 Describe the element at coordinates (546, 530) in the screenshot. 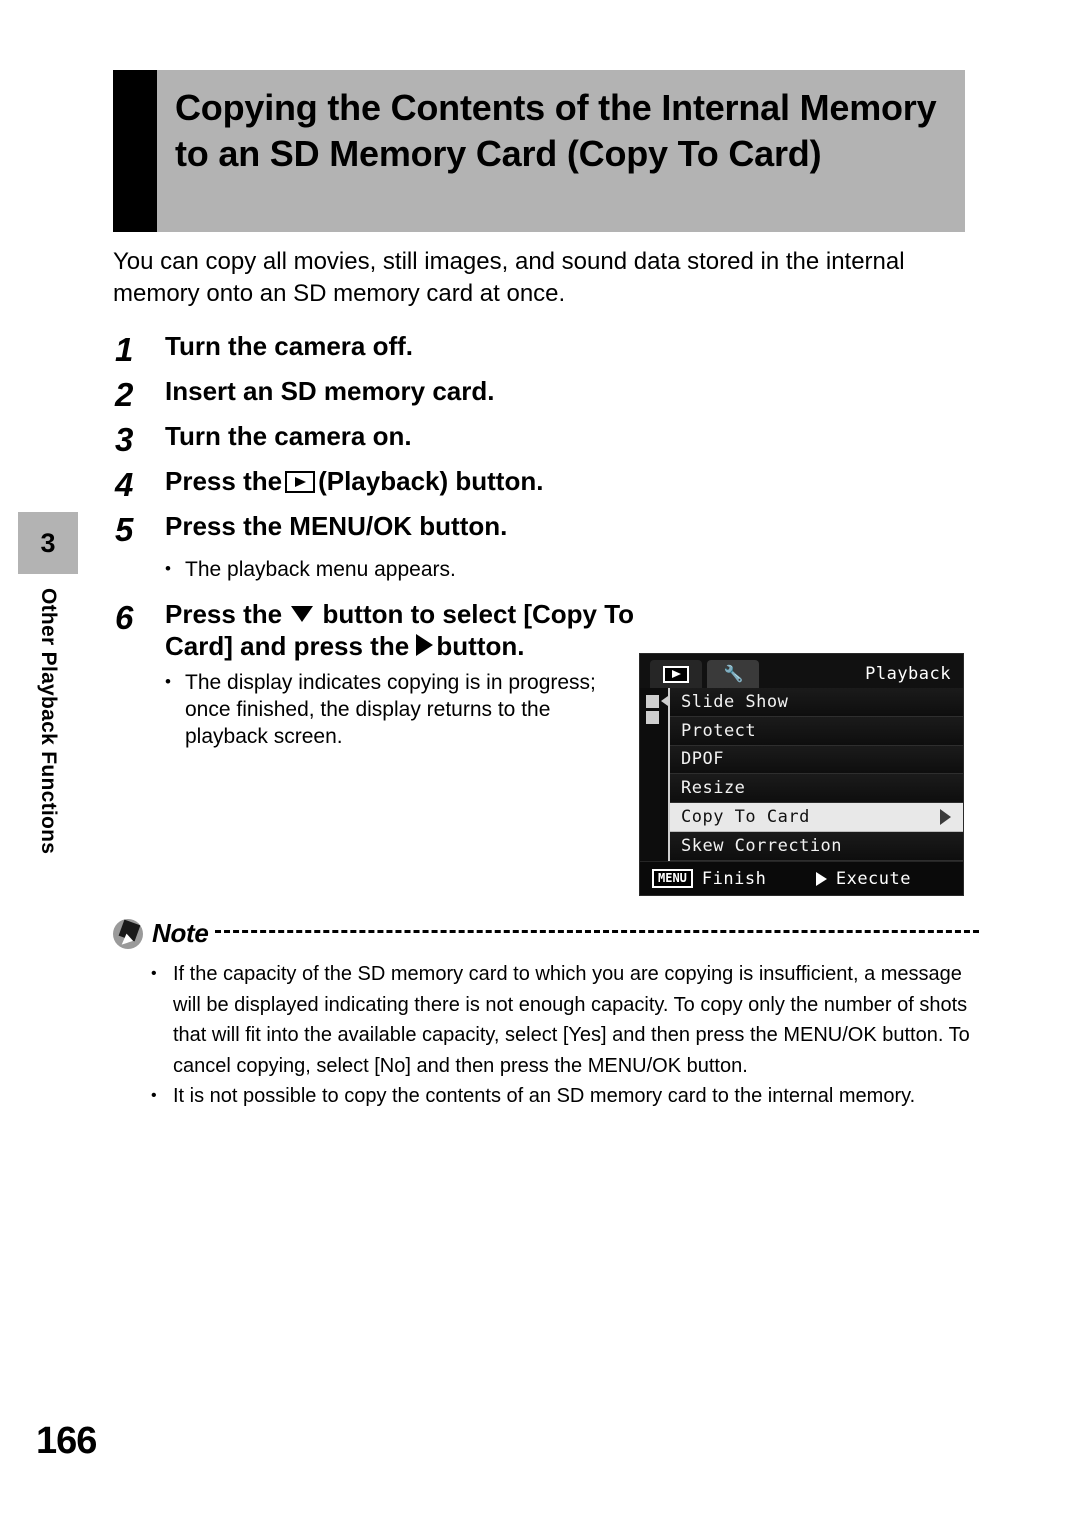

I see `step-5: 5 Press the MENU/OK button.` at that location.